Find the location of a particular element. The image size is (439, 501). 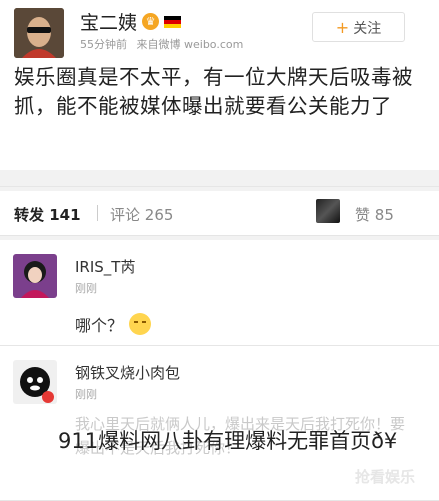

comment-text-row: 哪个？ is located at coordinates (113, 324).